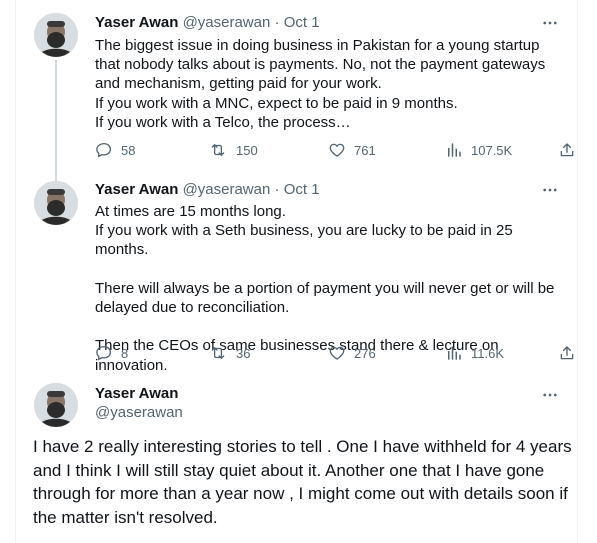 The height and width of the screenshot is (543, 597). I want to click on like-count: 276, so click(365, 353).